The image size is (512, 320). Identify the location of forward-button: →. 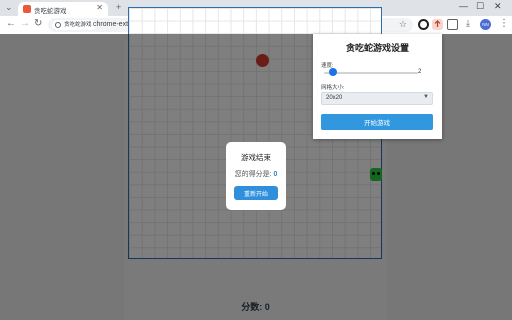
(25, 23).